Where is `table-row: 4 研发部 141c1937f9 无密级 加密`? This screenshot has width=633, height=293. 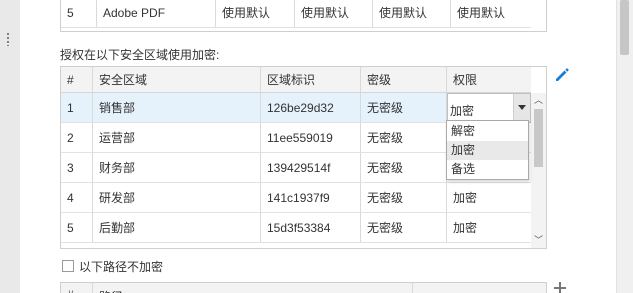
table-row: 4 研发部 141c1937f9 无密级 加密 is located at coordinates (296, 198).